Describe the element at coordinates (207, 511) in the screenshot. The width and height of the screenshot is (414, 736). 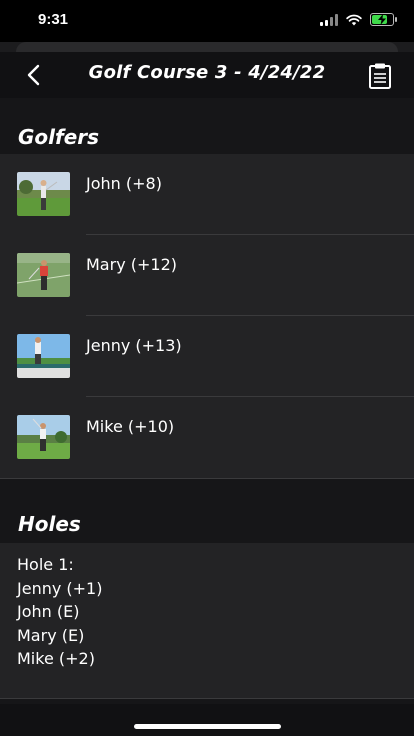
I see `holes-section-header: Holes` at that location.